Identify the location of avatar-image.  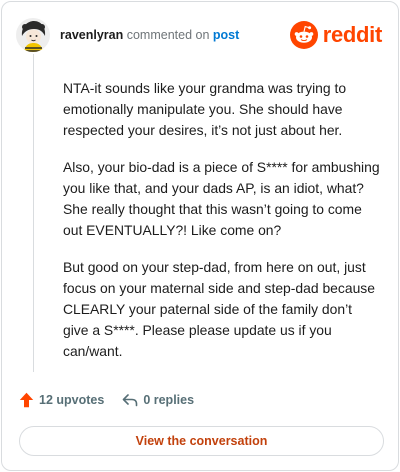
(33, 35).